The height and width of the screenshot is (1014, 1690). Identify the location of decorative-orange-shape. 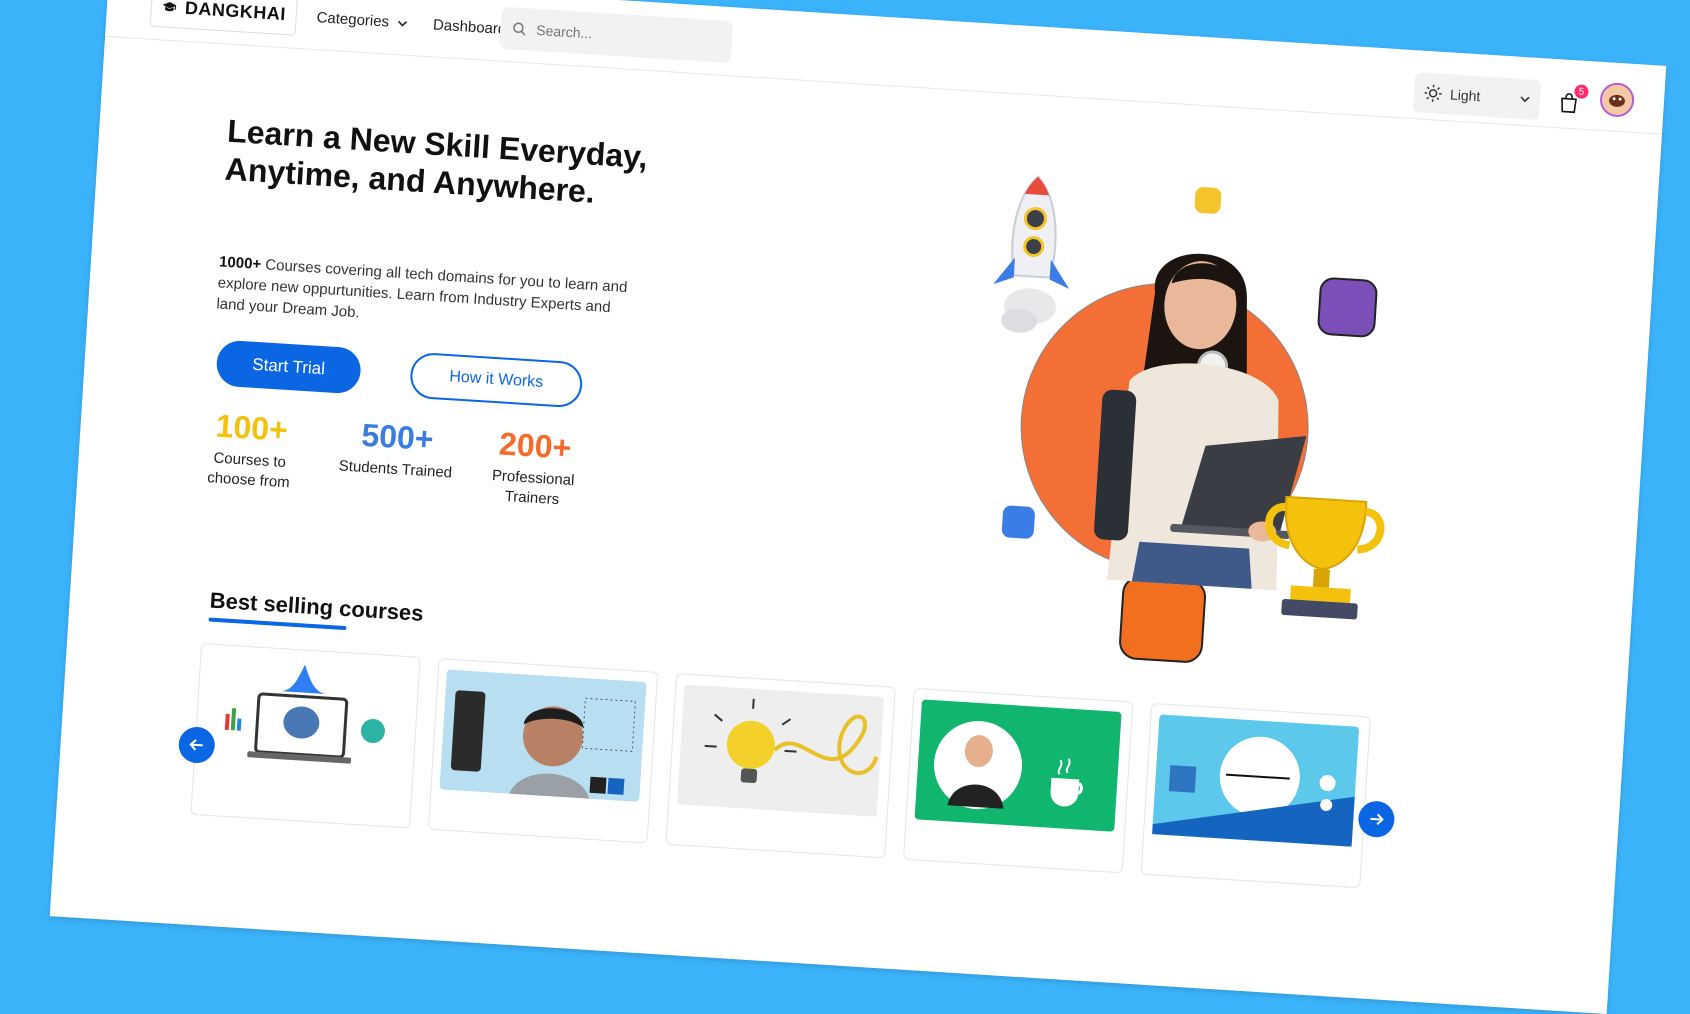
(1162, 619).